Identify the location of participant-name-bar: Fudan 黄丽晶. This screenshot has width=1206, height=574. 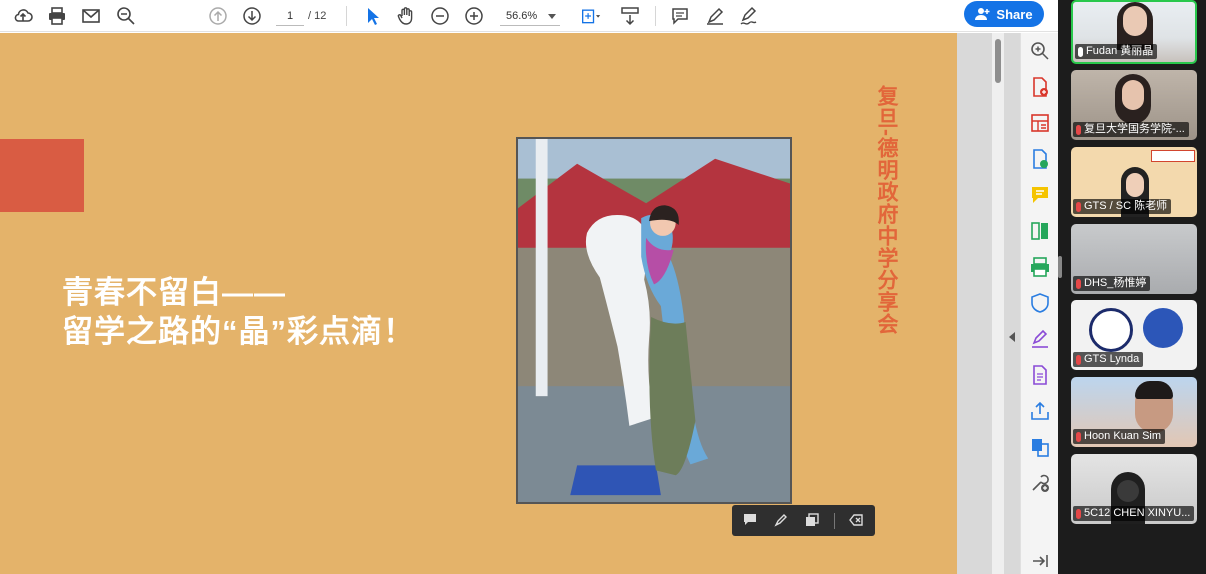
(1116, 51).